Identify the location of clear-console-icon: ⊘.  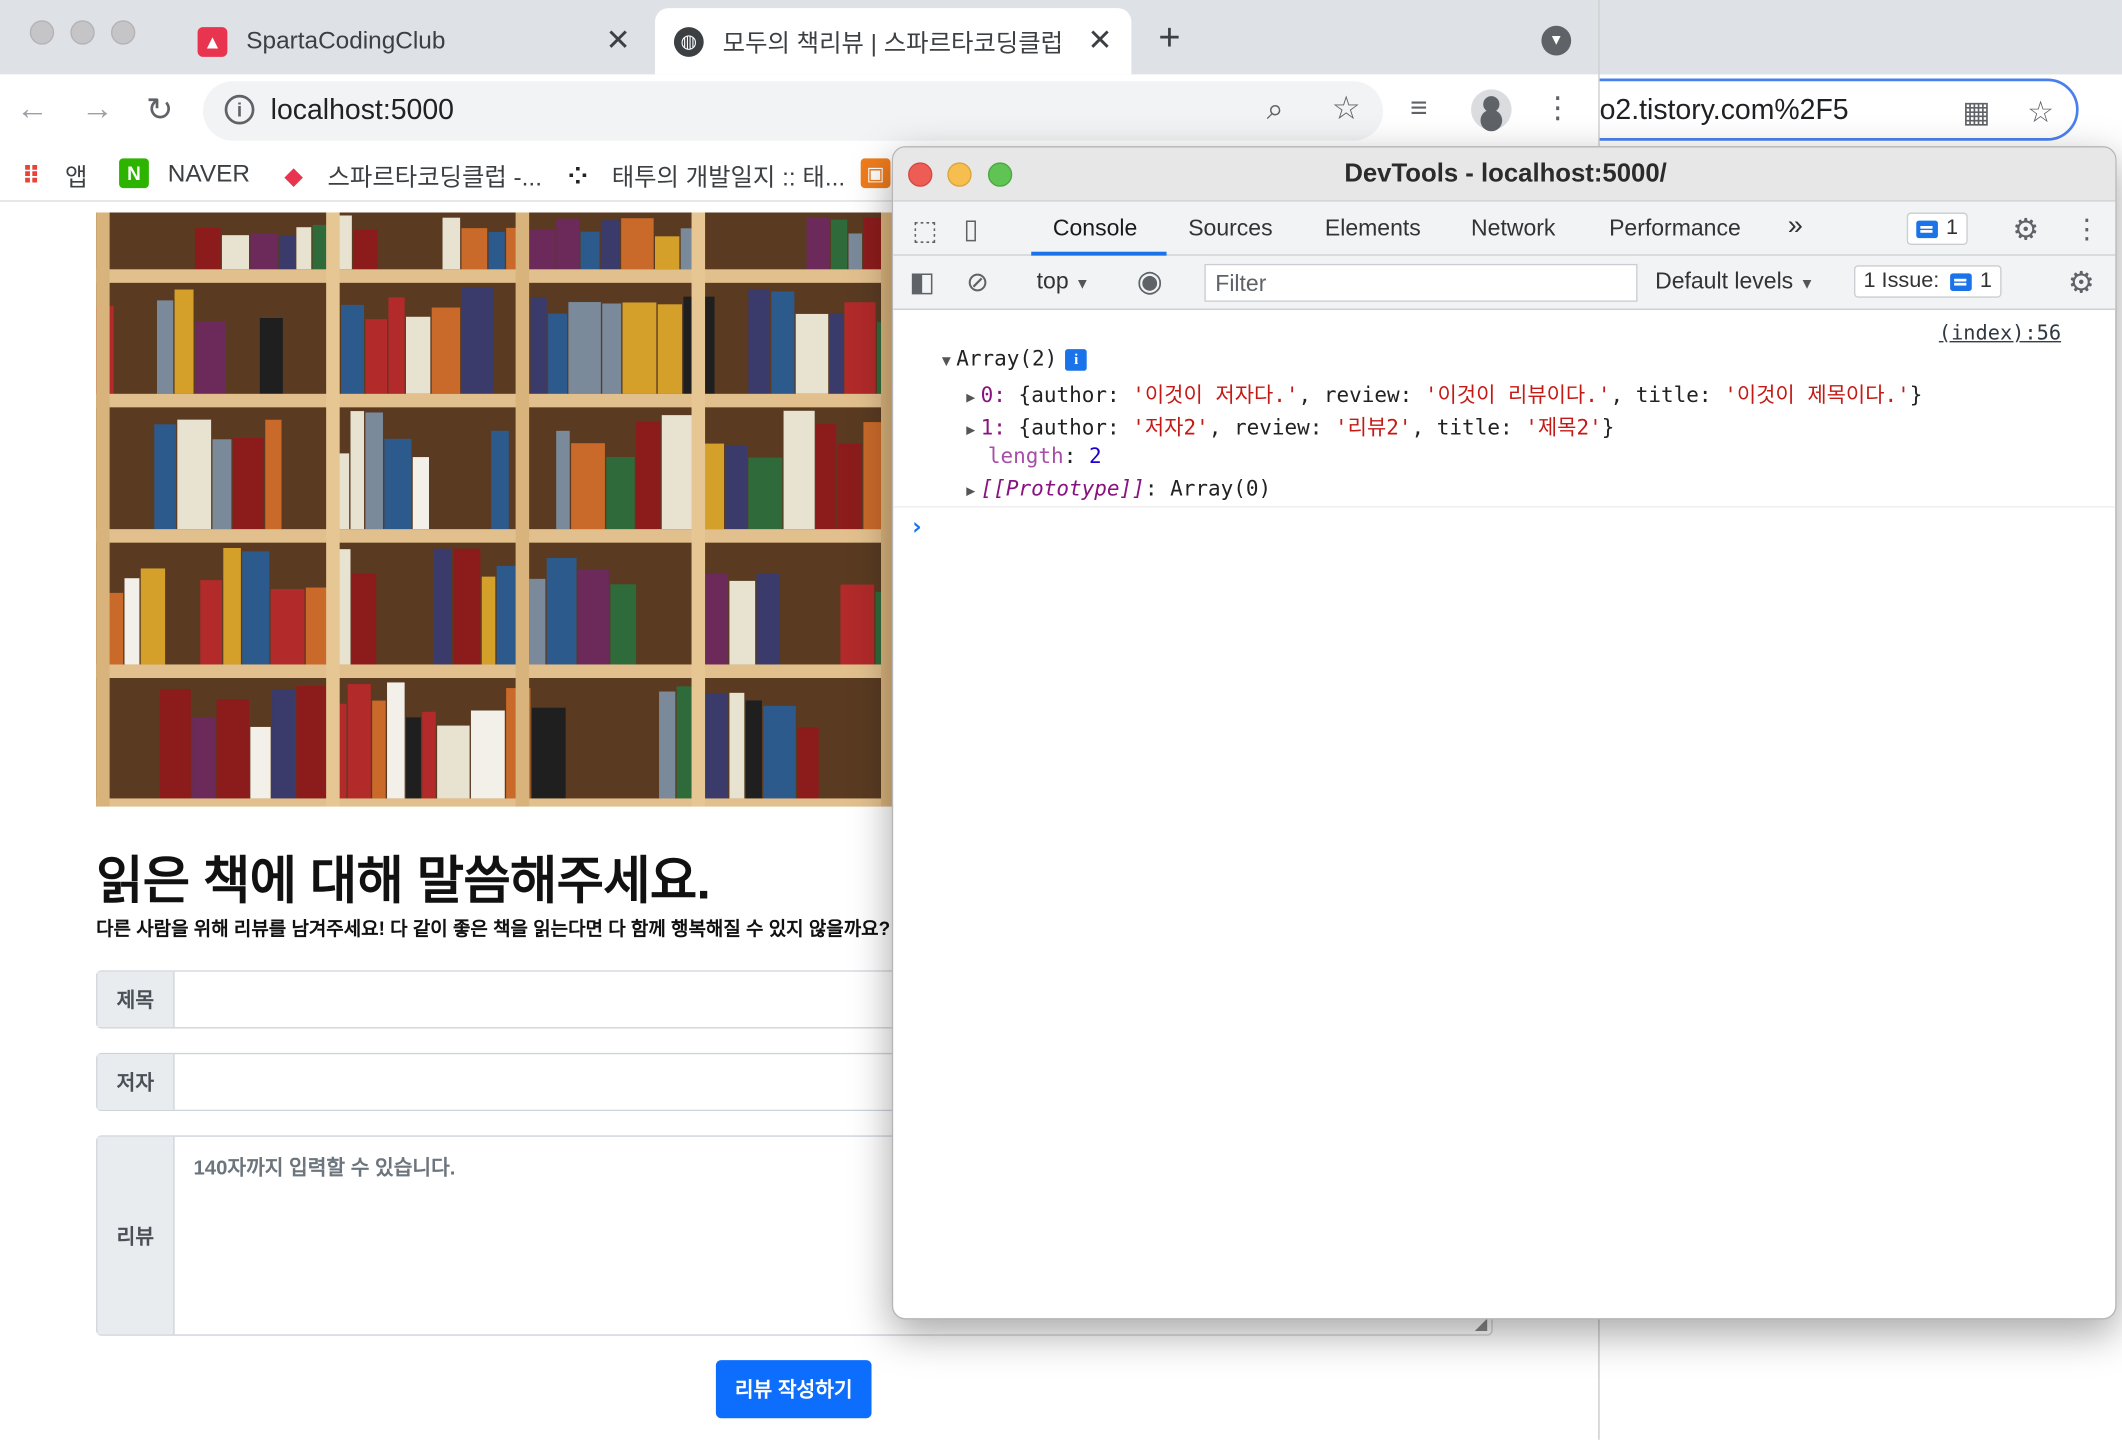
(977, 282).